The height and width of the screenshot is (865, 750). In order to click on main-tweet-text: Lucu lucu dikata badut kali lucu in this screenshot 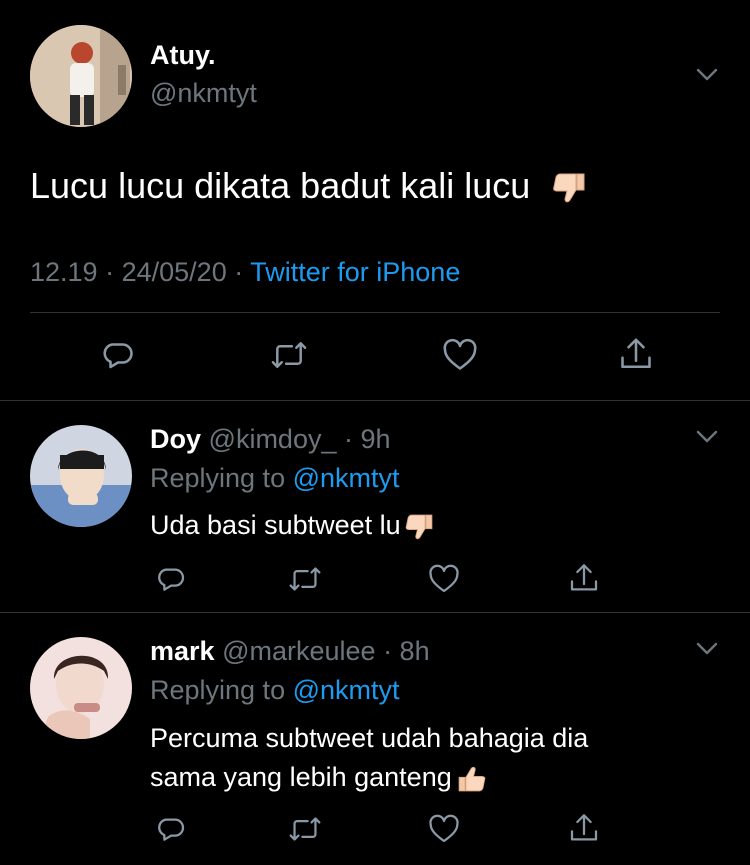, I will do `click(310, 186)`.